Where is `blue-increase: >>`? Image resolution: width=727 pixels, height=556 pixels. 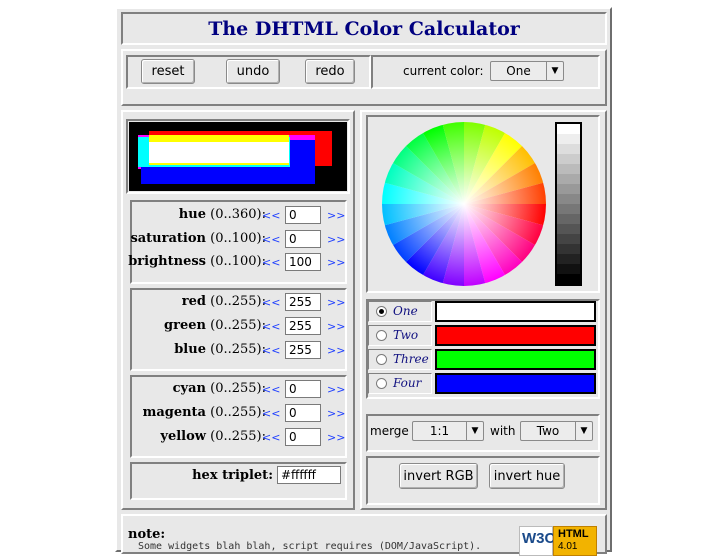 blue-increase: >> is located at coordinates (336, 350).